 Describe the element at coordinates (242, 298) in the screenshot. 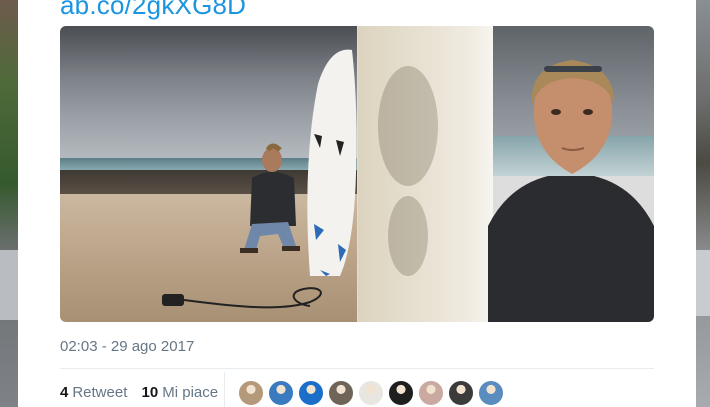

I see `surfboard-leash` at that location.